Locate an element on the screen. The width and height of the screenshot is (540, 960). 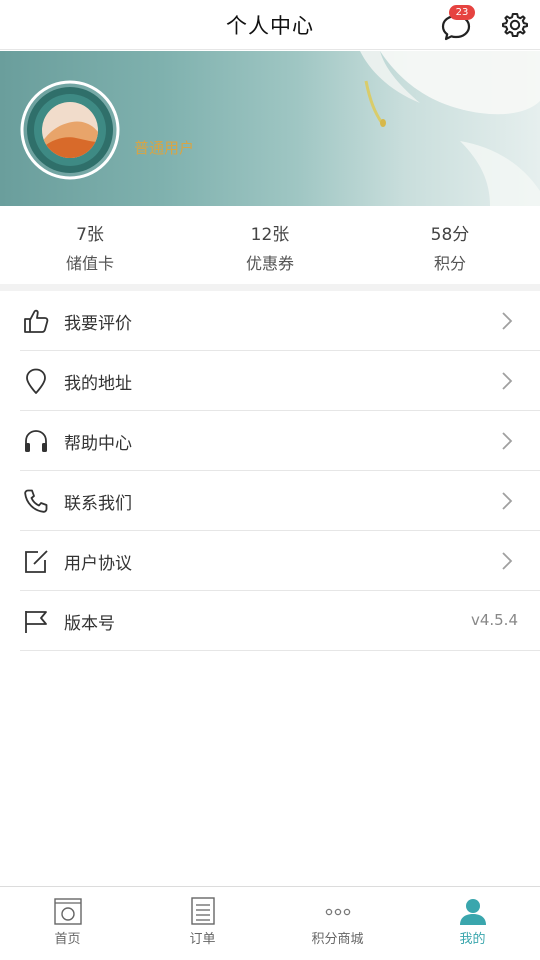
order-list-icon is located at coordinates (202, 911).